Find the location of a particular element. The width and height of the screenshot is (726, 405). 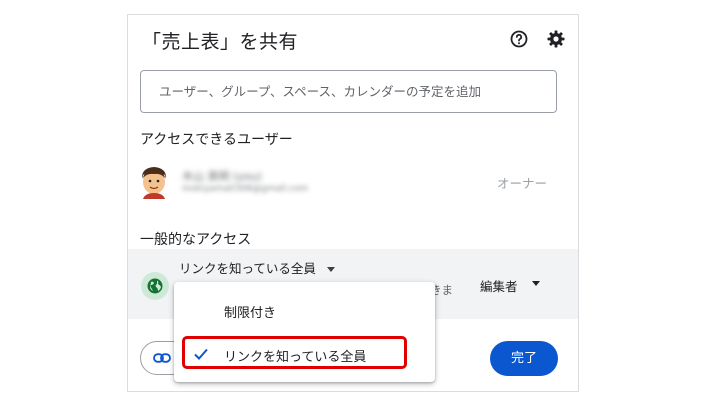

menu-item-restricted: 制限付き is located at coordinates (304, 310).